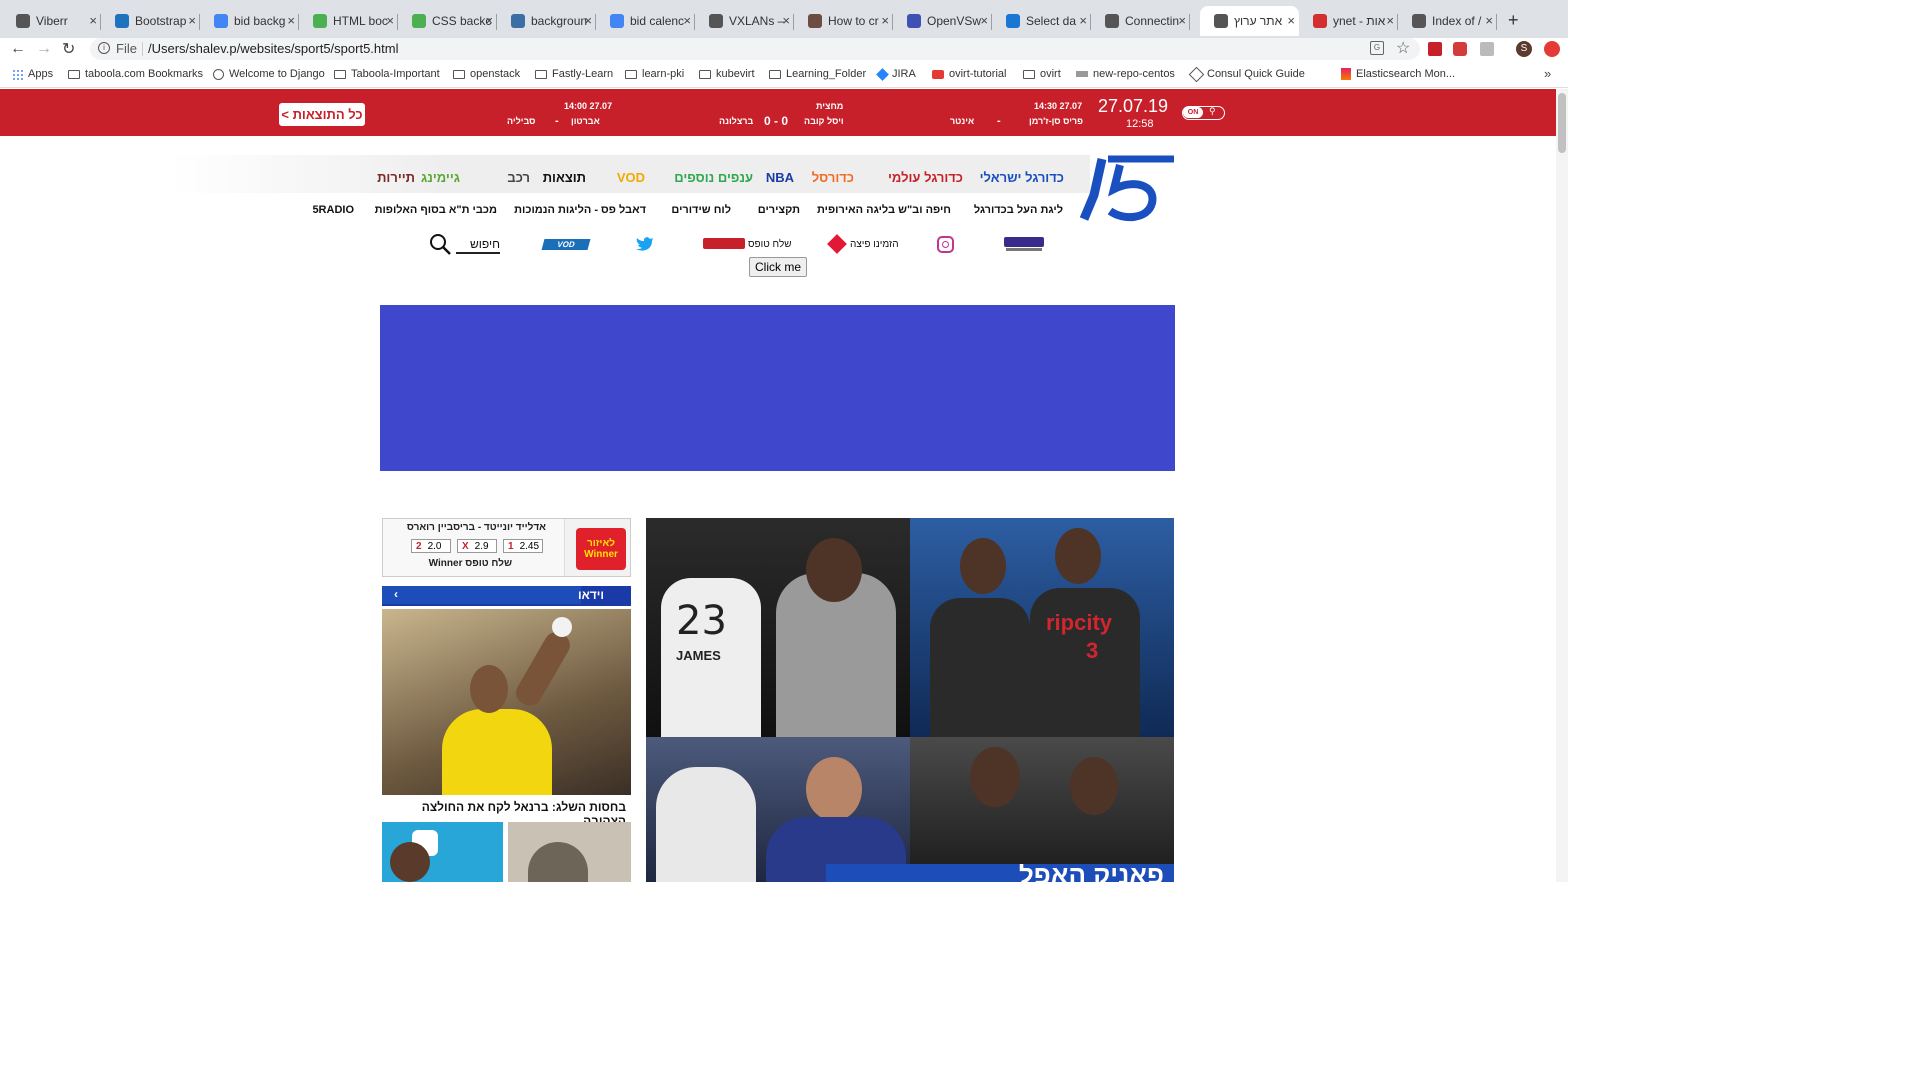 The height and width of the screenshot is (1080, 1920). What do you see at coordinates (1041, 21) in the screenshot?
I see `browser-tab: Select da ×` at bounding box center [1041, 21].